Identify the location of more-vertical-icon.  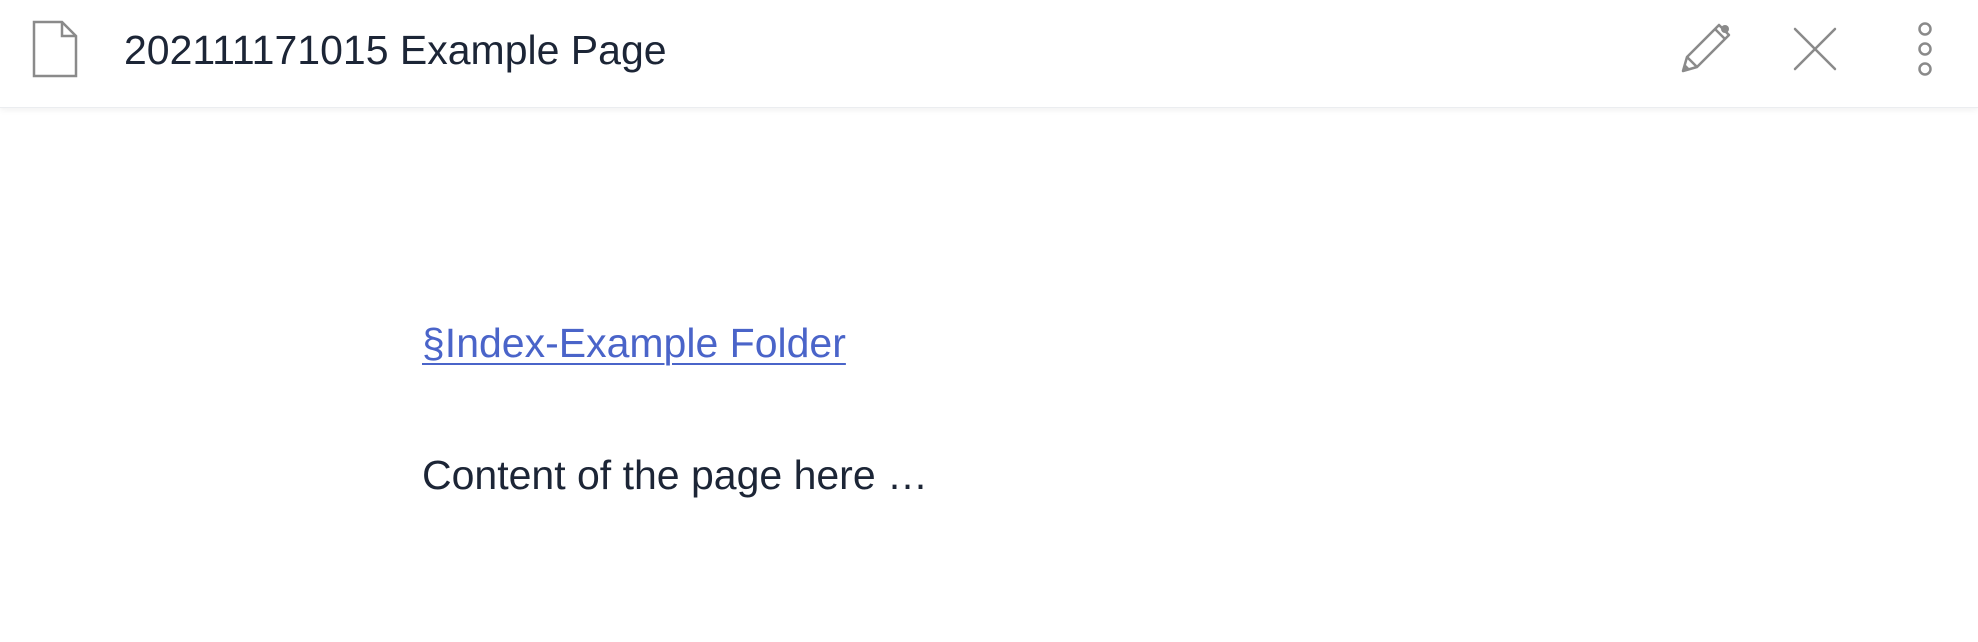
(1925, 51).